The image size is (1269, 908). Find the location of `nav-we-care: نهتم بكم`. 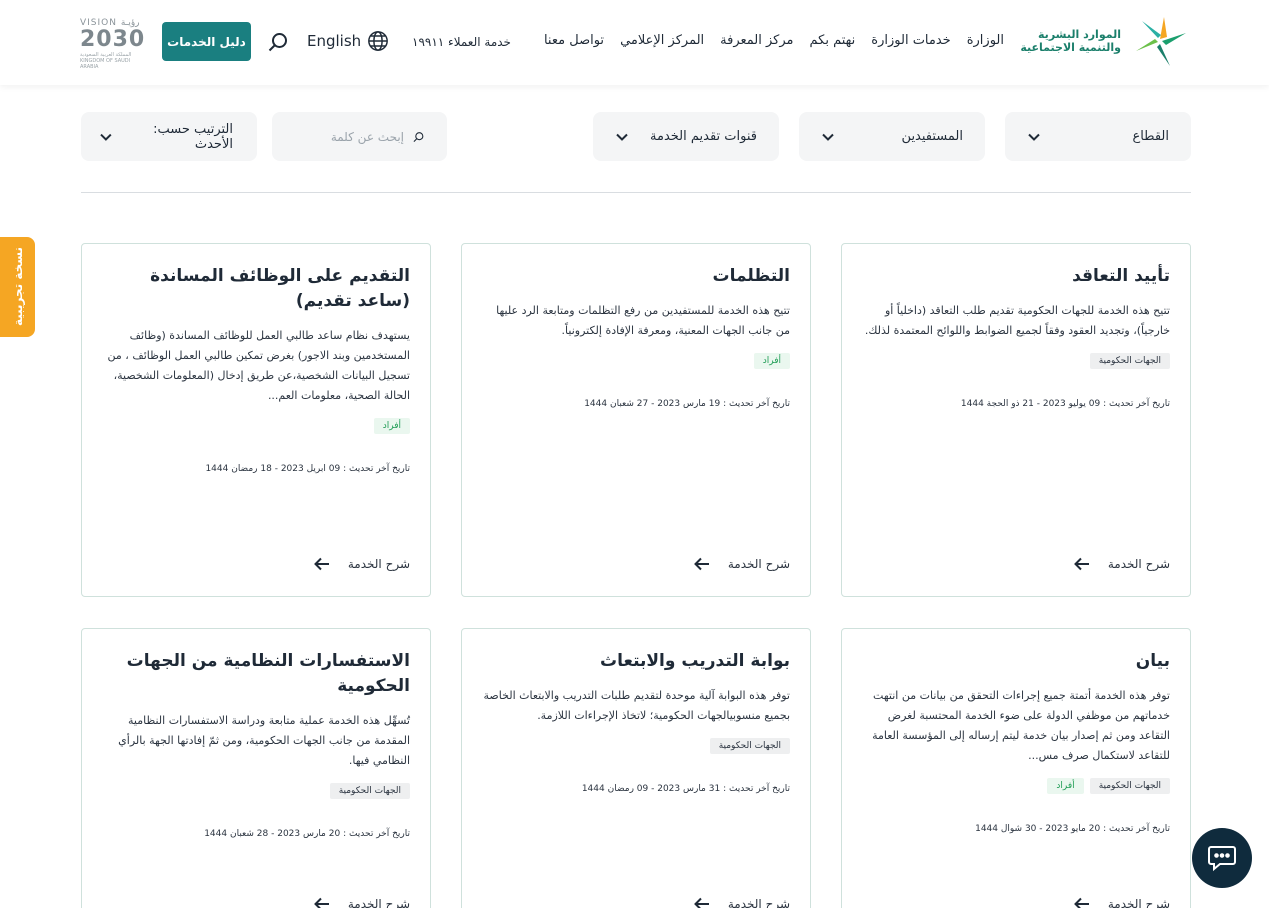

nav-we-care: نهتم بكم is located at coordinates (833, 40).